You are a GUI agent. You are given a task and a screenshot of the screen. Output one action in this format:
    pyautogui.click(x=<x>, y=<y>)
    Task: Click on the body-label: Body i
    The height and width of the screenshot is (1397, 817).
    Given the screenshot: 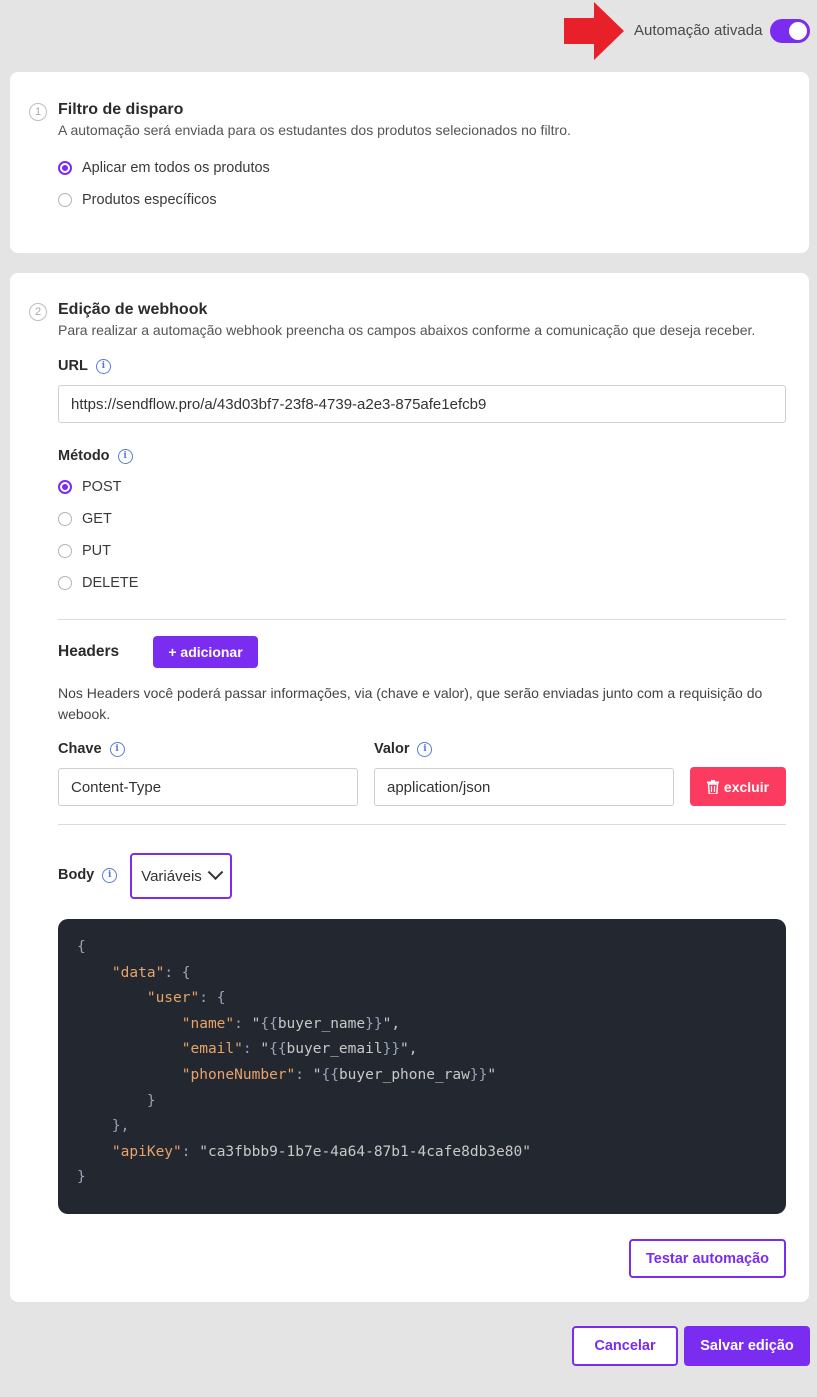 What is the action you would take?
    pyautogui.click(x=88, y=875)
    